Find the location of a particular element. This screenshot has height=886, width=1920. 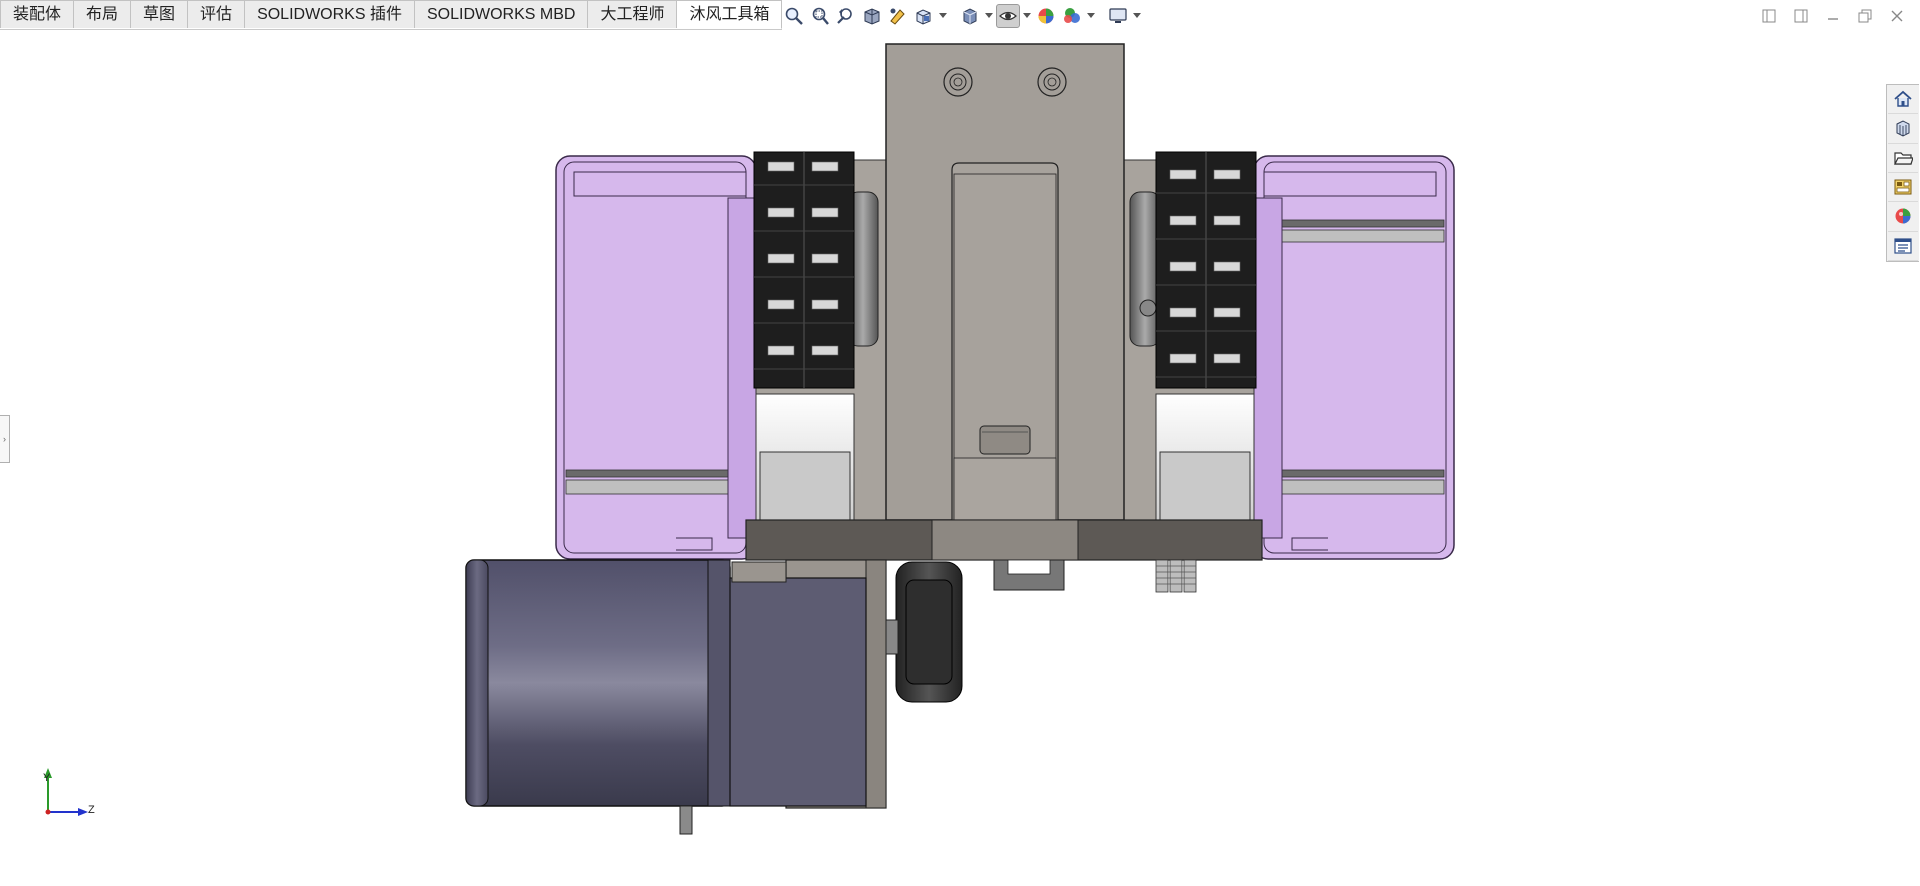

tab-sketch: 草图 is located at coordinates (160, 14).